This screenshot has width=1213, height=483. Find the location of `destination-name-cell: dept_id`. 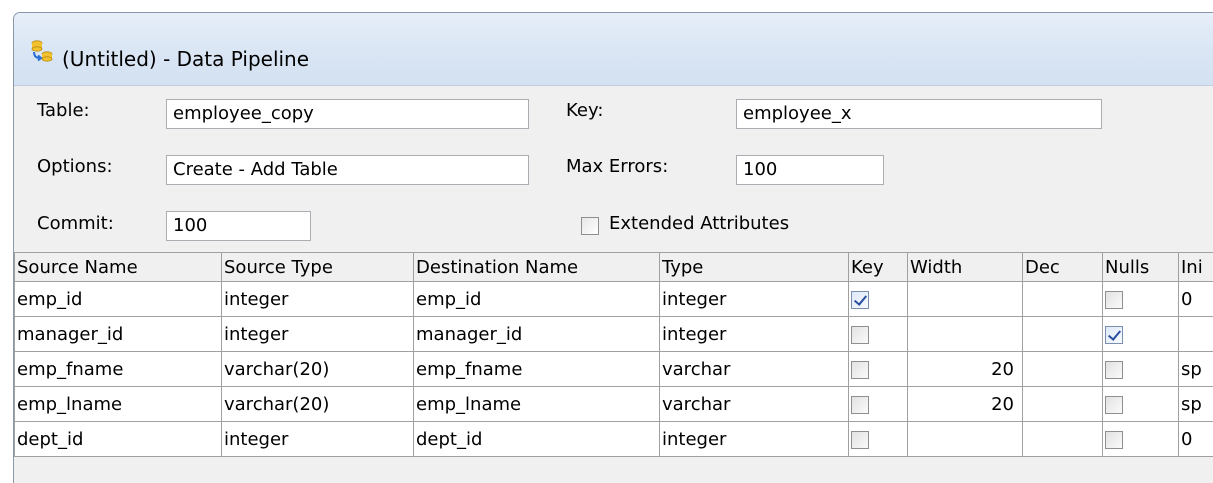

destination-name-cell: dept_id is located at coordinates (537, 439).